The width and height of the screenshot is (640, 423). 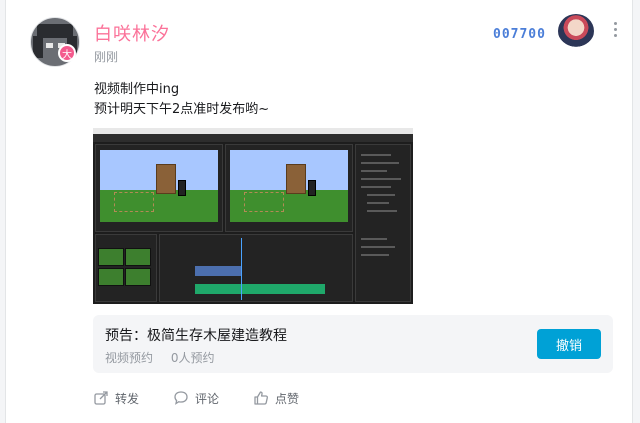 I want to click on comment-icon, so click(x=181, y=398).